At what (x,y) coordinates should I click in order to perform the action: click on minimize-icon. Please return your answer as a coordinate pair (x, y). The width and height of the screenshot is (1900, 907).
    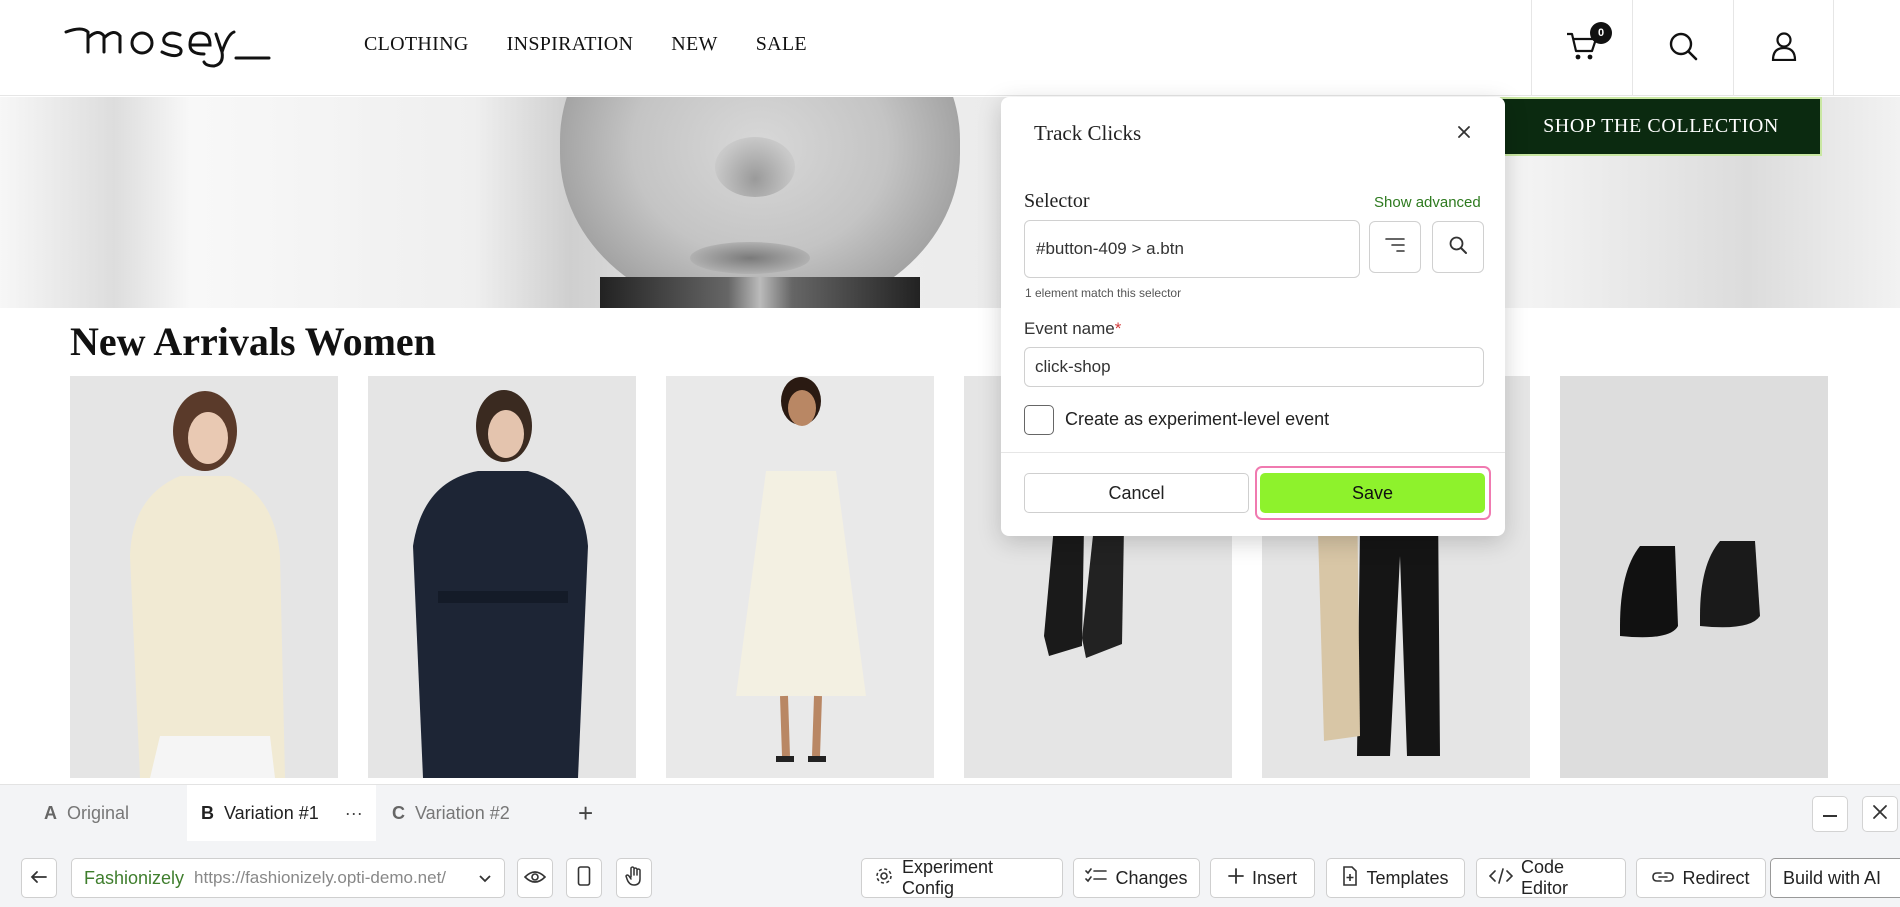
    Looking at the image, I should click on (1830, 814).